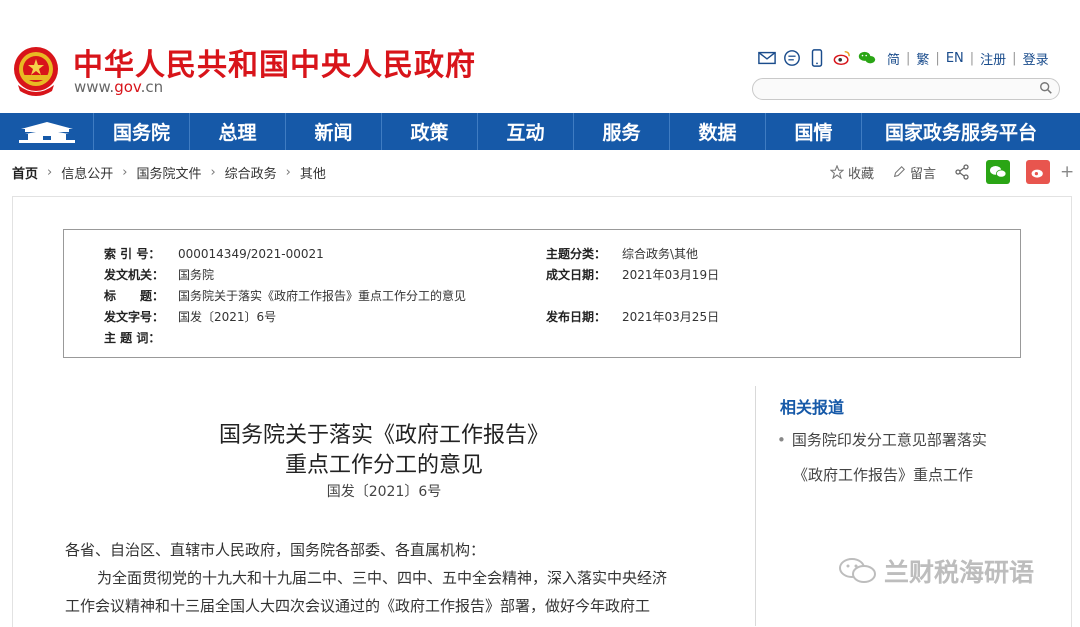 This screenshot has height=627, width=1080. What do you see at coordinates (837, 172) in the screenshot?
I see `star-icon` at bounding box center [837, 172].